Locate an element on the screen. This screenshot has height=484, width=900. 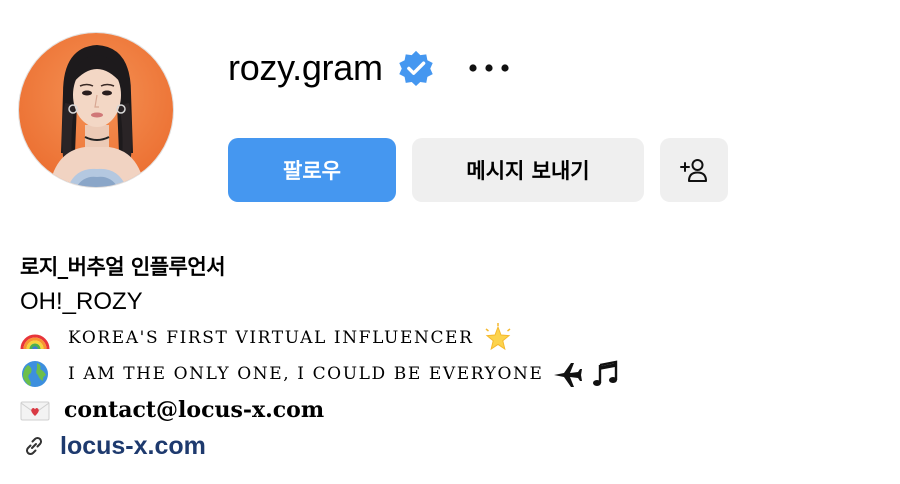
message-button: 메시지 보내기 is located at coordinates (528, 170).